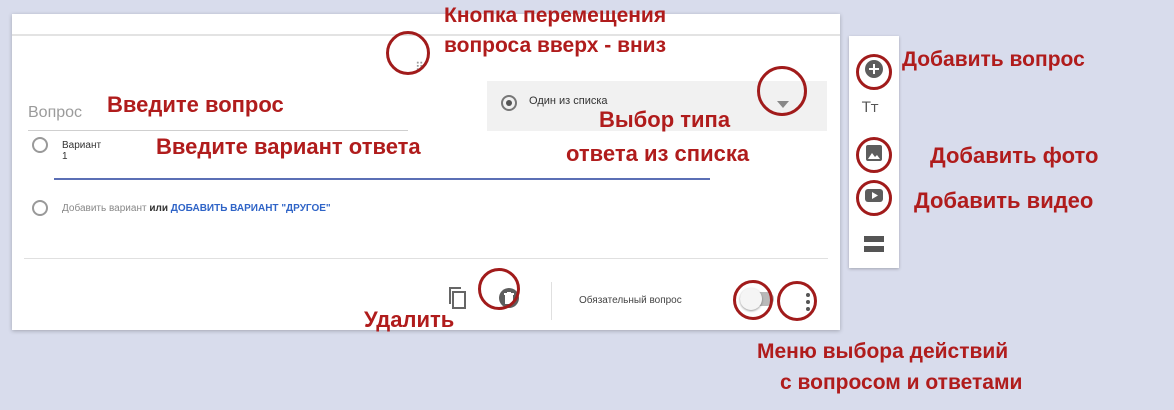 The image size is (1174, 410). Describe the element at coordinates (993, 59) in the screenshot. I see `annotation-add-question: Добавить вопрос` at that location.